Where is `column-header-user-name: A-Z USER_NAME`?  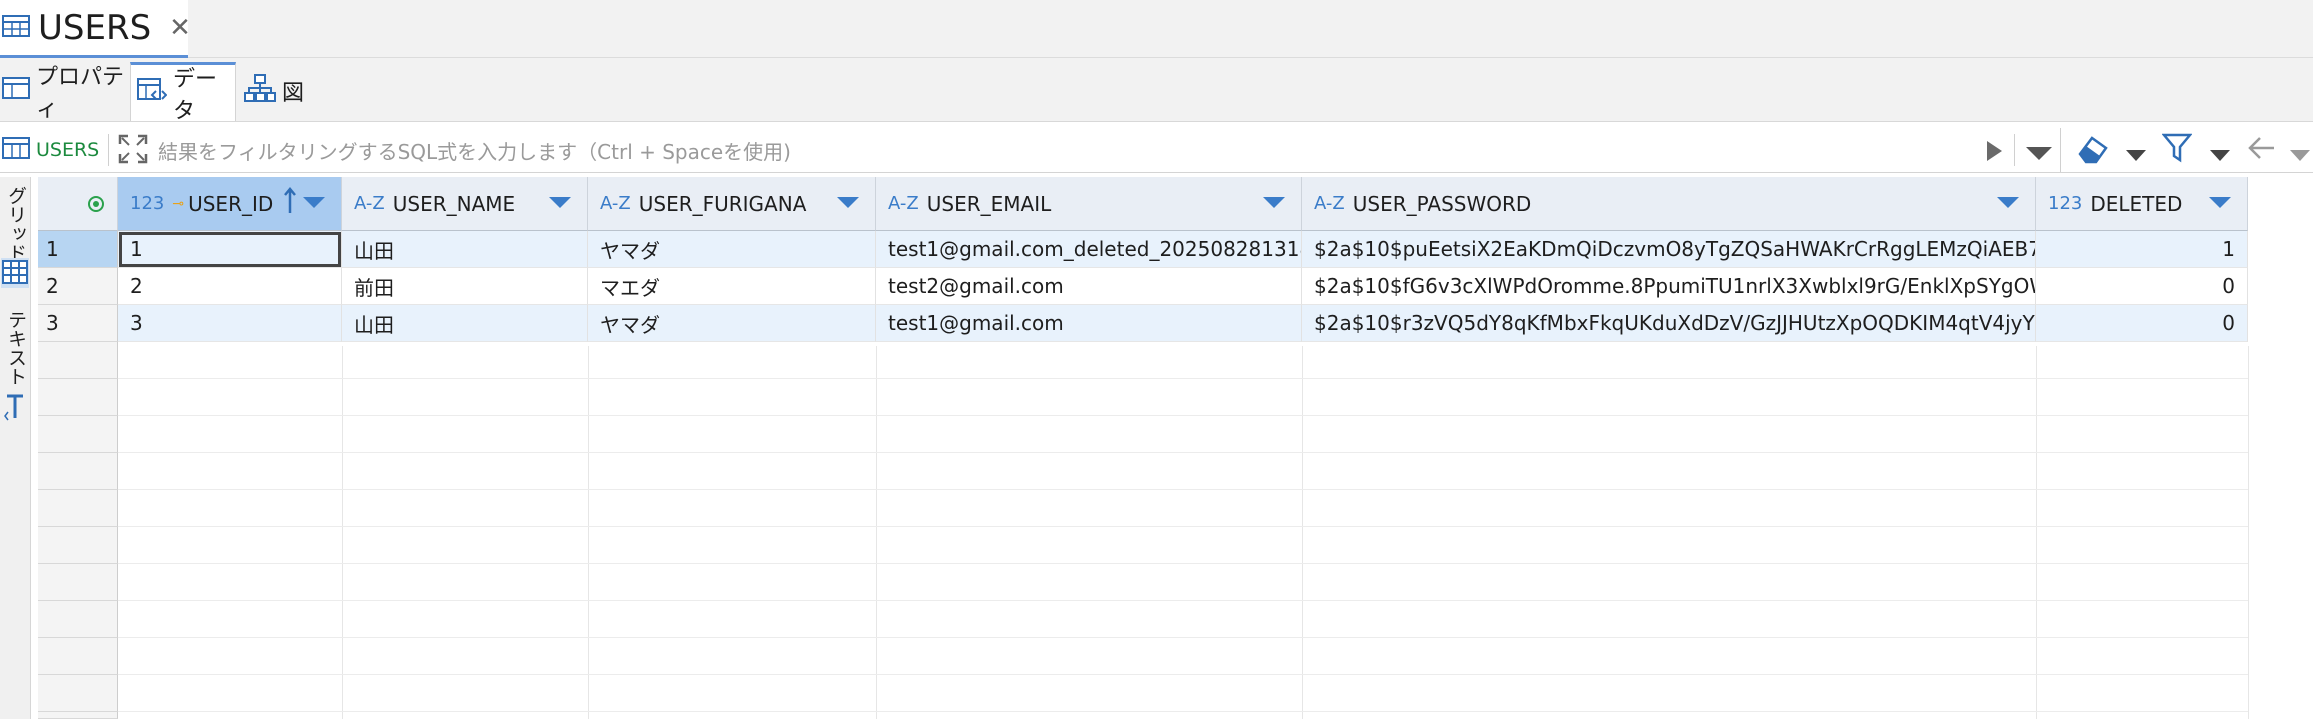 column-header-user-name: A-Z USER_NAME is located at coordinates (465, 204).